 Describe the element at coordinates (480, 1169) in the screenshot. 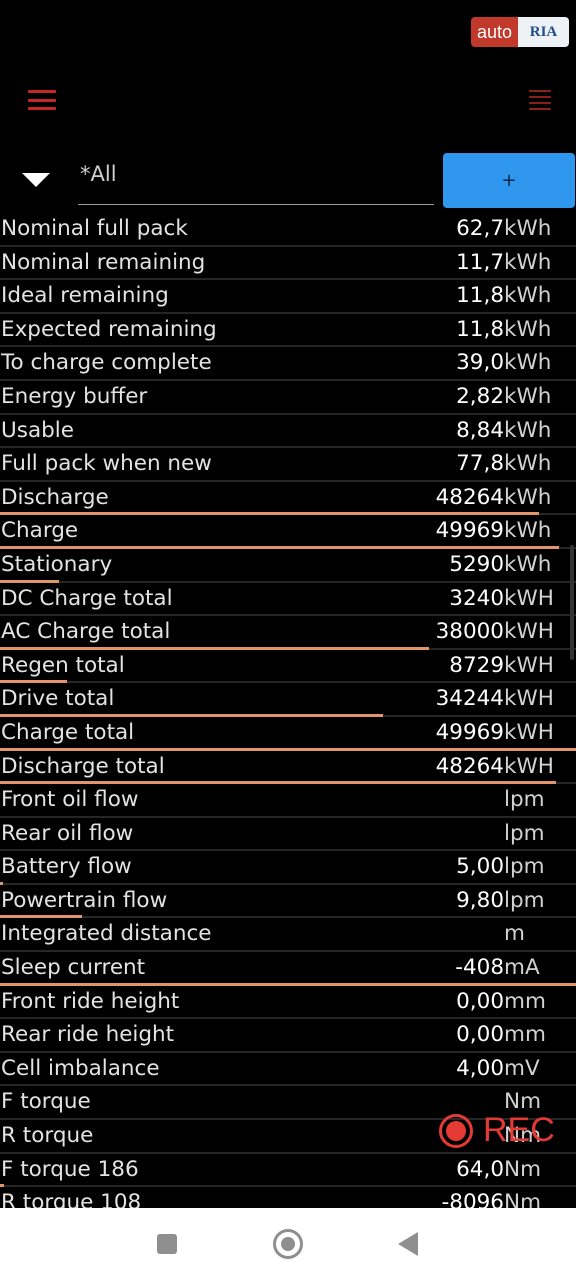

I see `row-value: 64,0` at that location.